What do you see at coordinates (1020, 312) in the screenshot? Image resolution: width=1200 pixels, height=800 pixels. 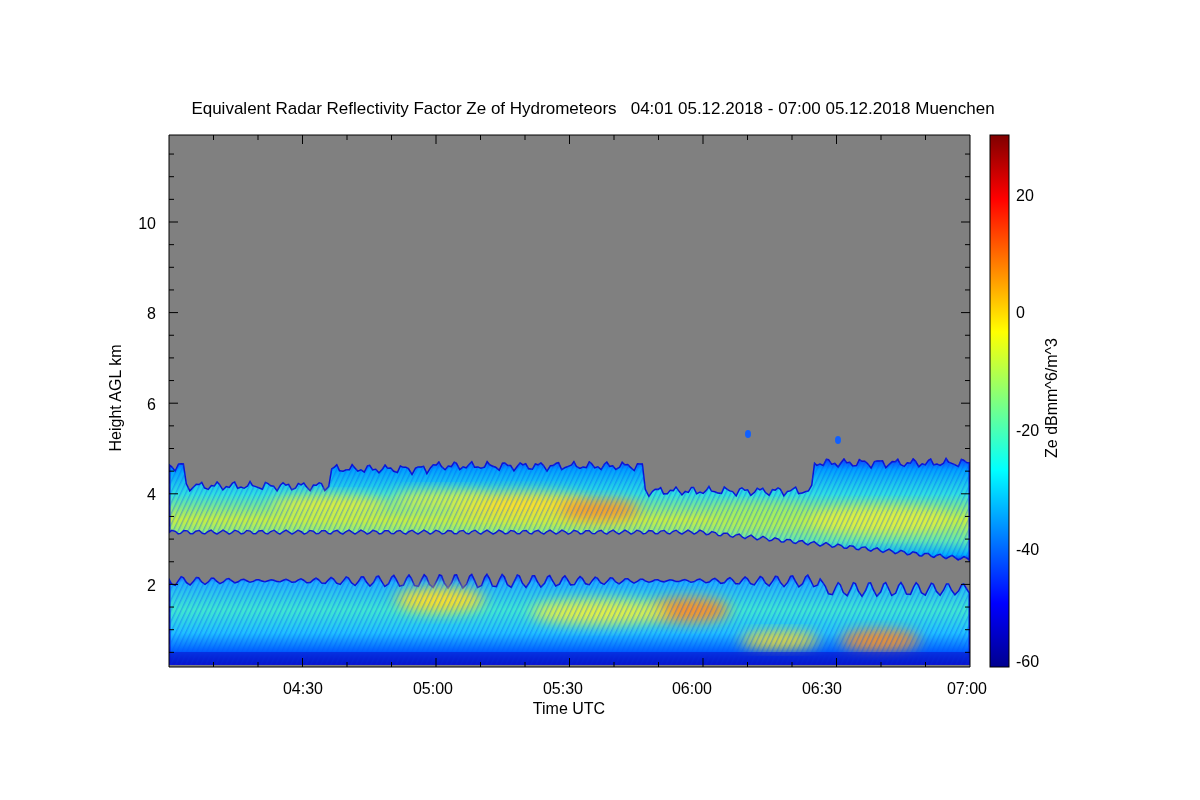 I see `colorbar-tick-label: 0` at bounding box center [1020, 312].